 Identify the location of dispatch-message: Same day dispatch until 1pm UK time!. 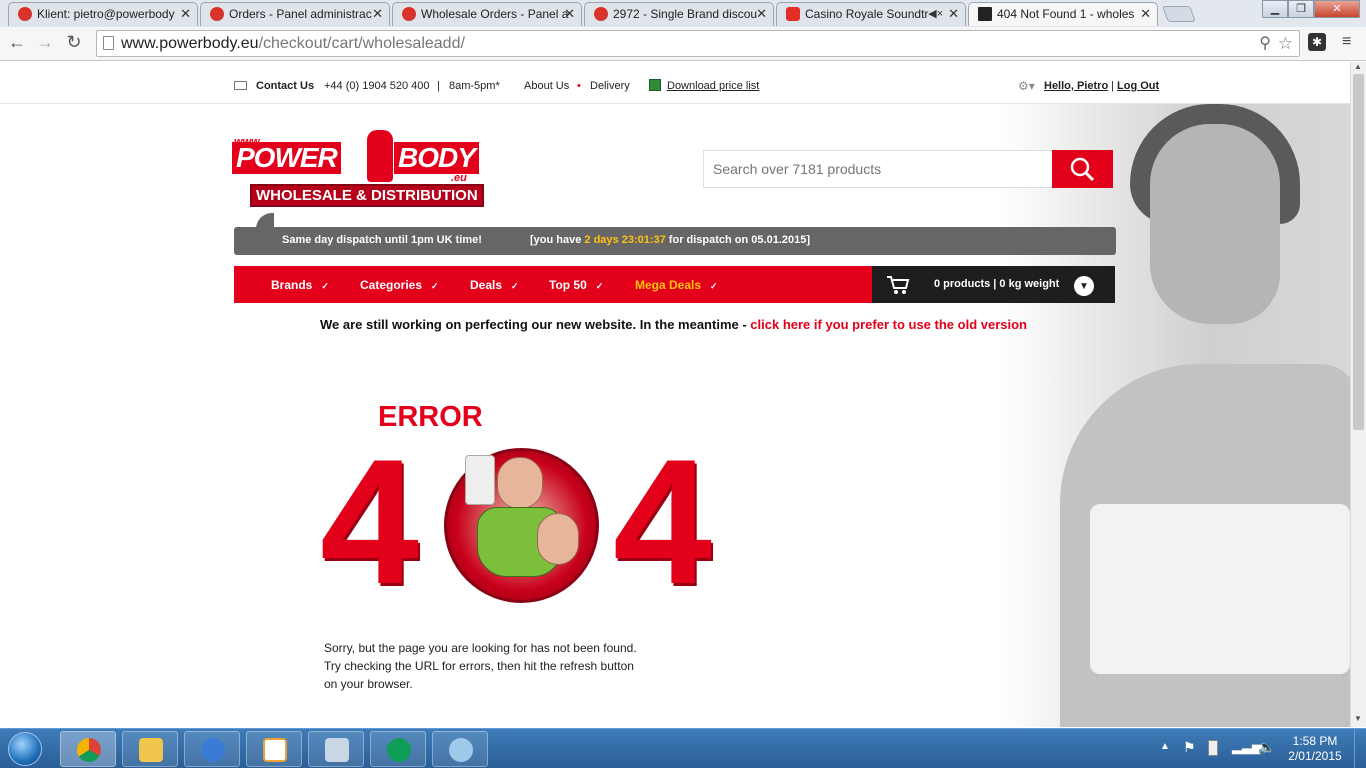
(382, 240).